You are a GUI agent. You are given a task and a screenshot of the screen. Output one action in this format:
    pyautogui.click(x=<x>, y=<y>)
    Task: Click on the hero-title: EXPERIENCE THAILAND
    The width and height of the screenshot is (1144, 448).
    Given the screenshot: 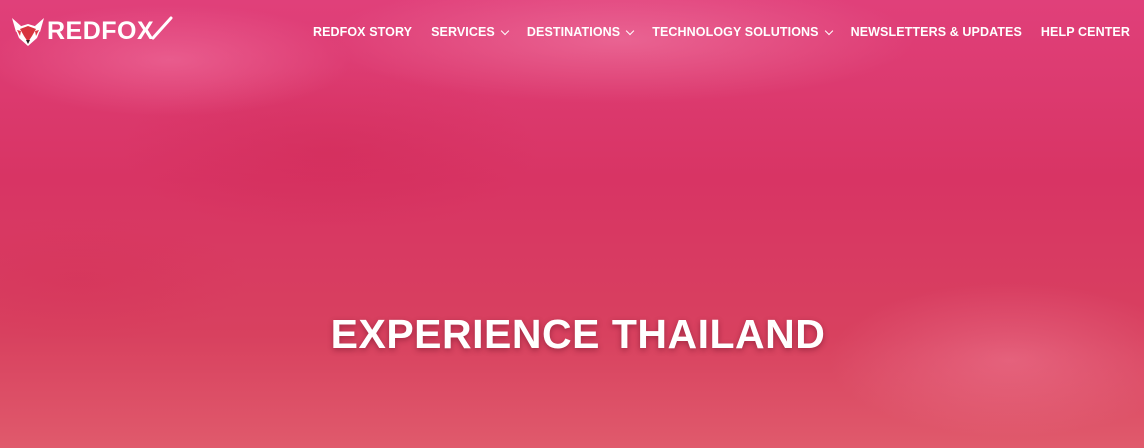 What is the action you would take?
    pyautogui.click(x=578, y=334)
    